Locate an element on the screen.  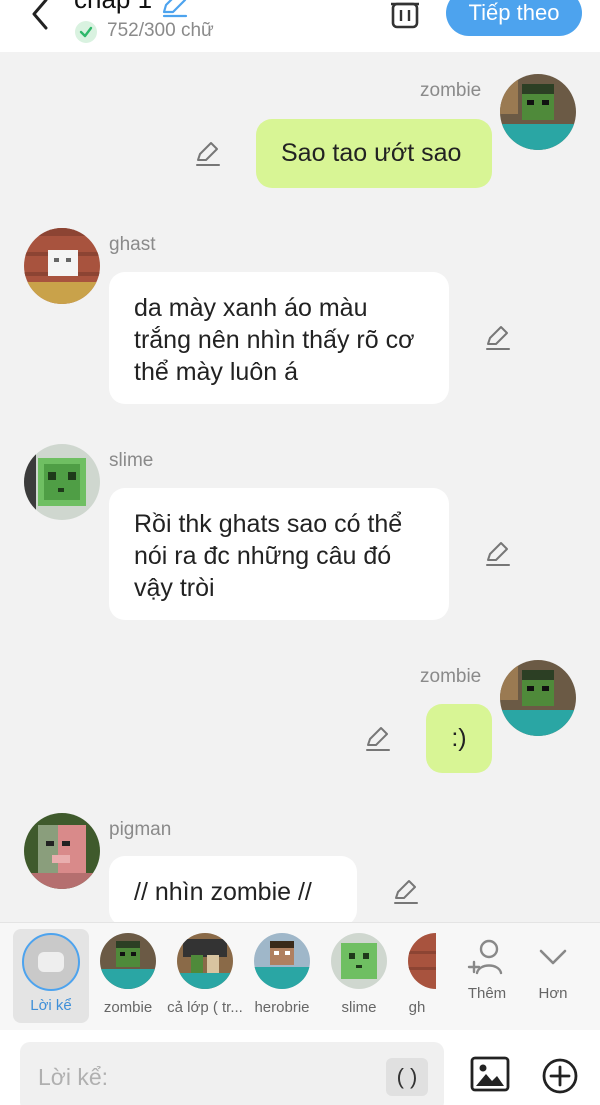
image-icon is located at coordinates (490, 1074).